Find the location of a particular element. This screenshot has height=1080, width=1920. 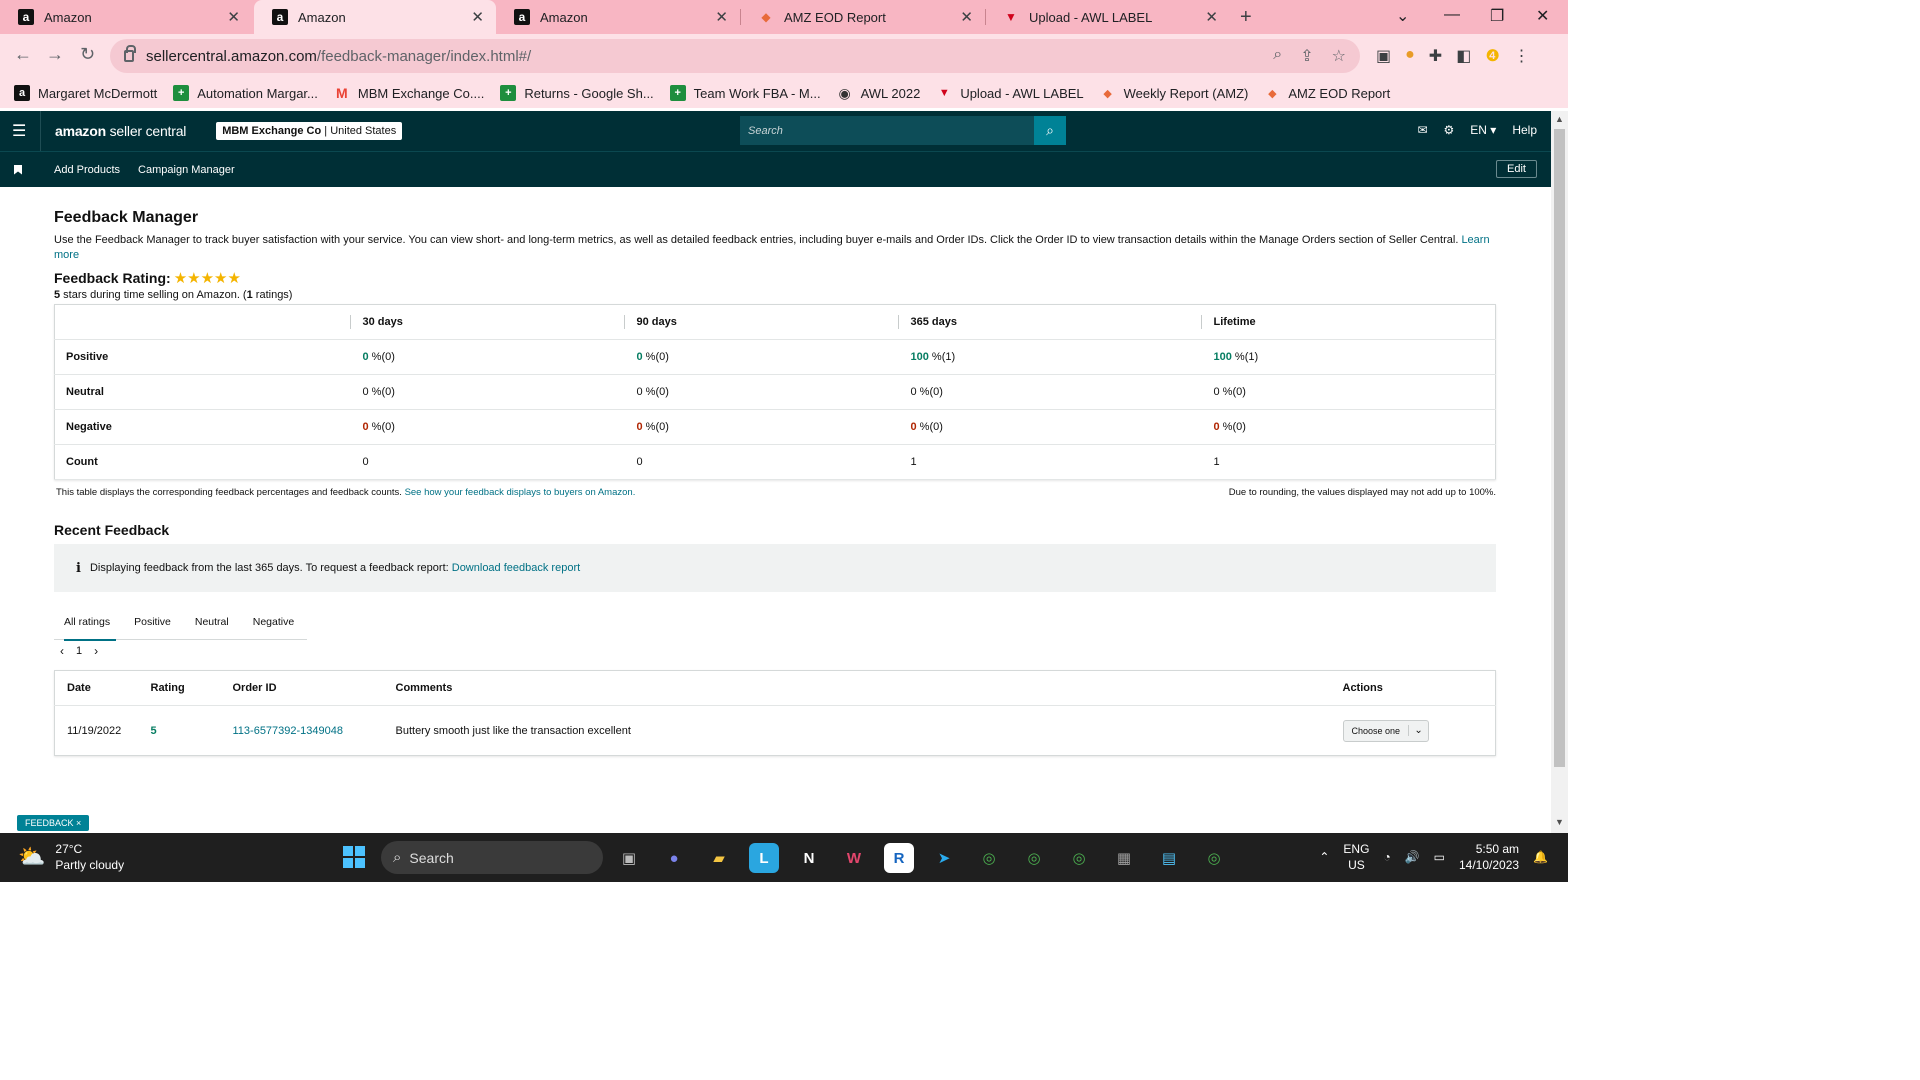

zoom-icon: ⌕ is located at coordinates (1277, 56).